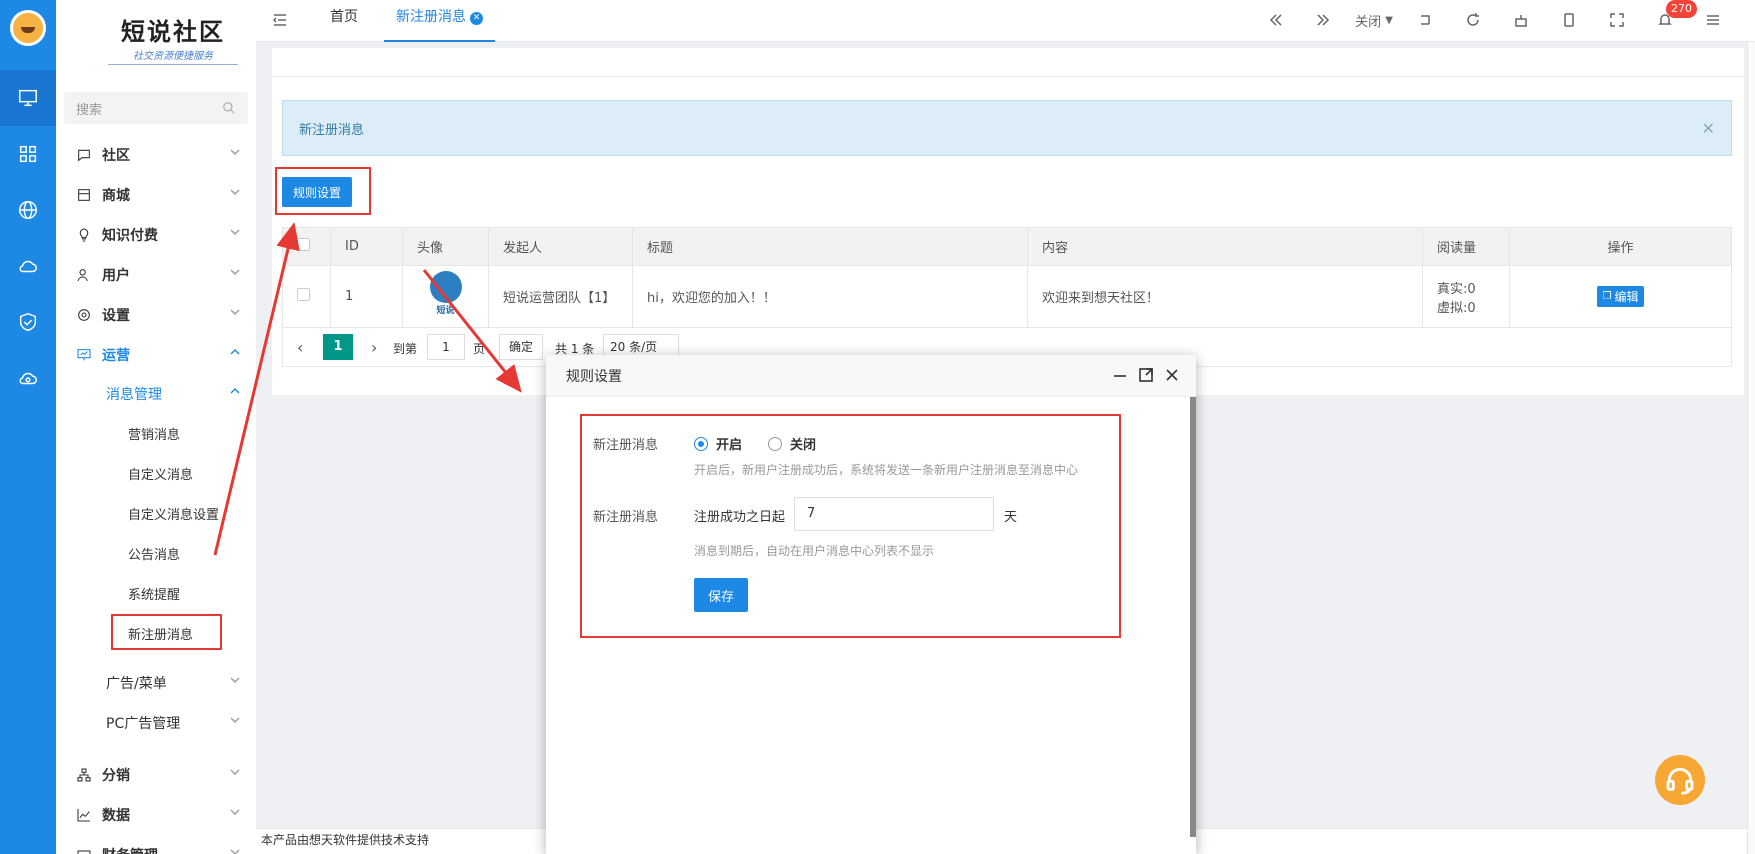 The height and width of the screenshot is (854, 1755). What do you see at coordinates (156, 775) in the screenshot?
I see `menu-distribution: 分销` at bounding box center [156, 775].